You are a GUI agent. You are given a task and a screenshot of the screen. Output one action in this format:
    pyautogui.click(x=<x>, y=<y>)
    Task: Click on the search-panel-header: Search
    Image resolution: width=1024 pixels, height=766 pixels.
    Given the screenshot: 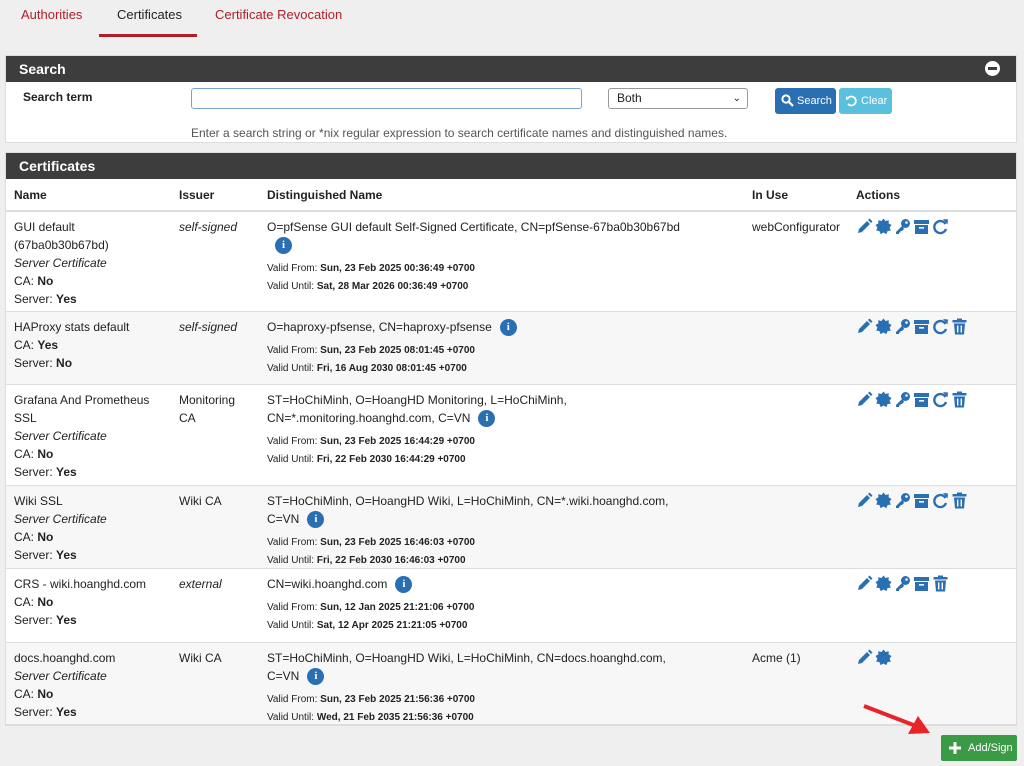 What is the action you would take?
    pyautogui.click(x=511, y=69)
    